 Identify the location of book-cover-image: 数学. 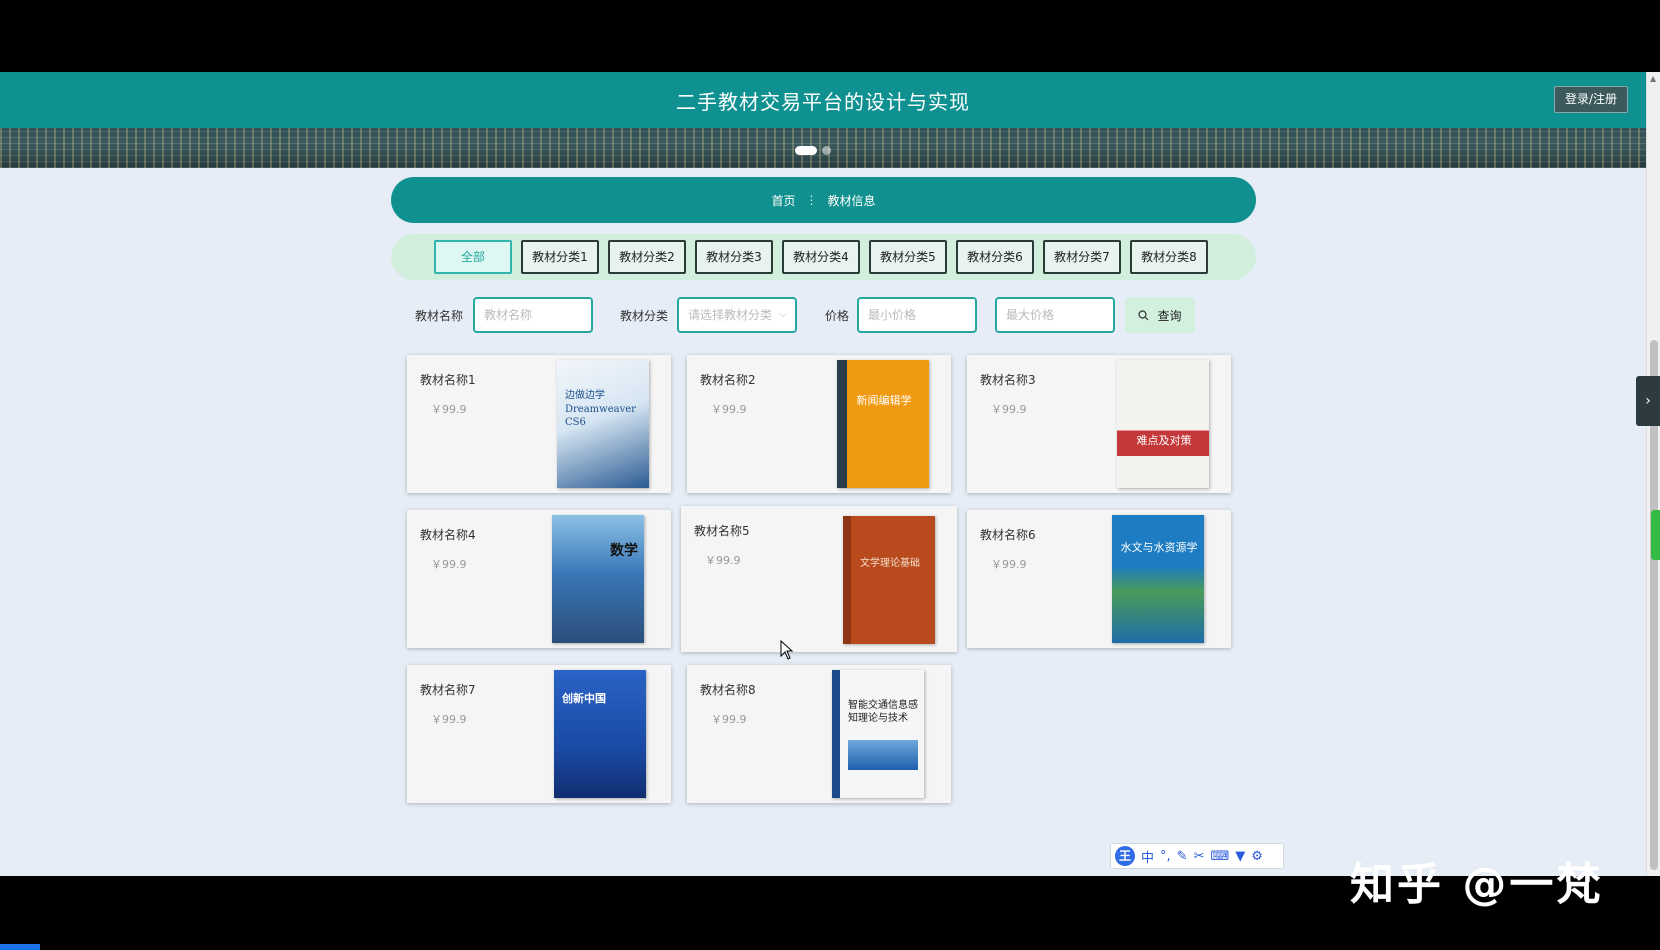
(598, 579).